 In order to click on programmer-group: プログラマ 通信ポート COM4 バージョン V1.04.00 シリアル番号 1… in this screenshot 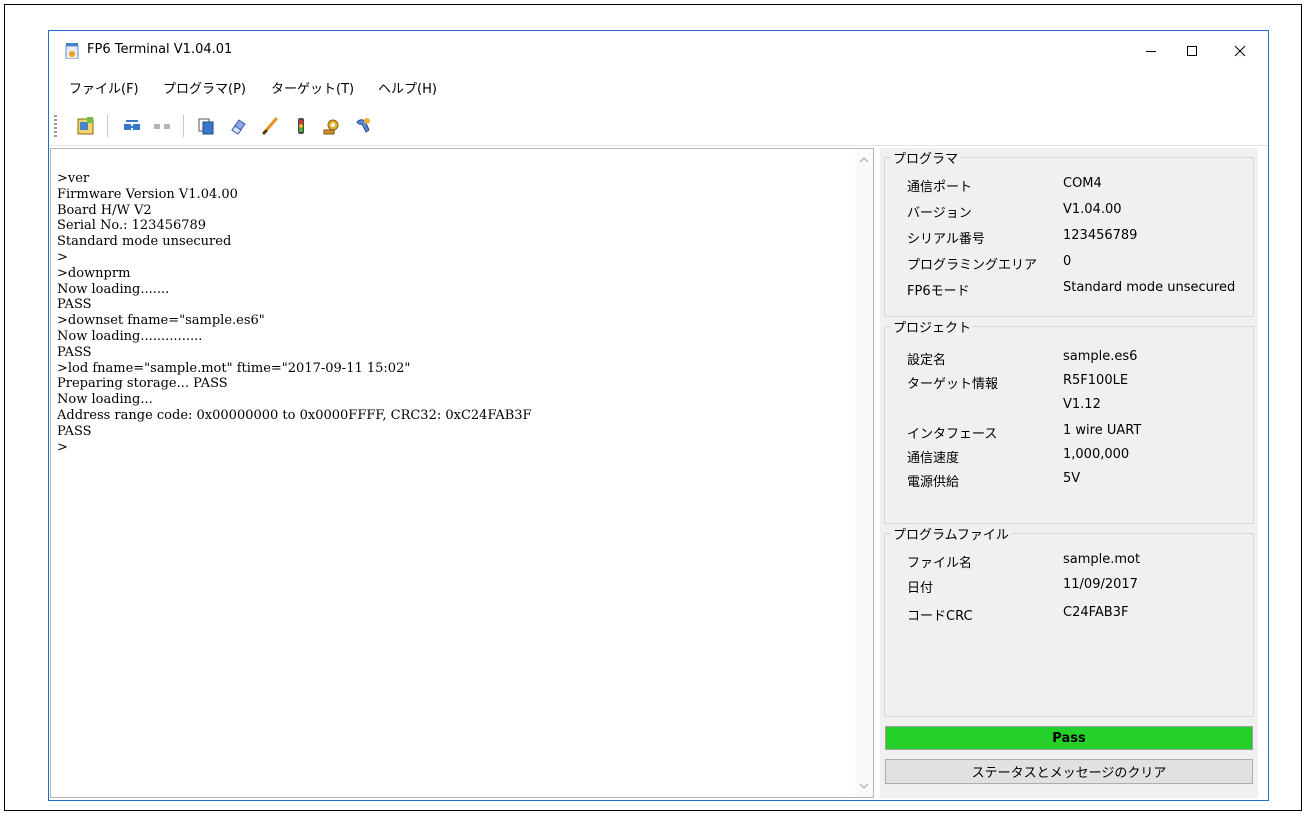, I will do `click(1069, 232)`.